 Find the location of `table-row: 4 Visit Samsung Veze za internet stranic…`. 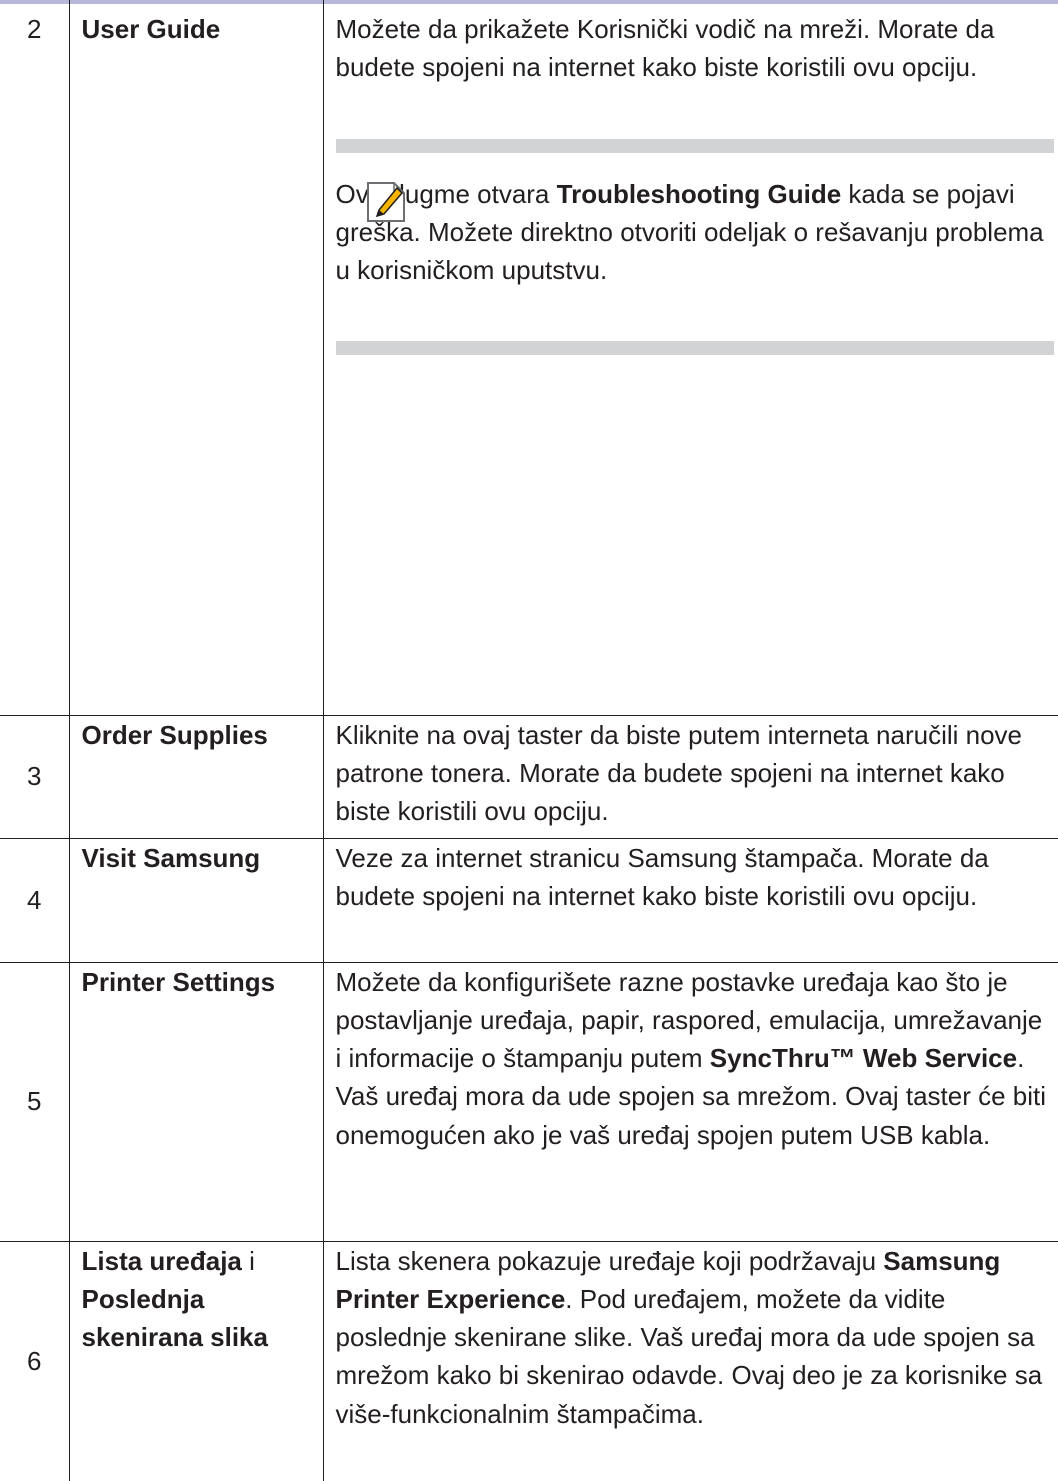

table-row: 4 Visit Samsung Veze za internet stranic… is located at coordinates (529, 900).